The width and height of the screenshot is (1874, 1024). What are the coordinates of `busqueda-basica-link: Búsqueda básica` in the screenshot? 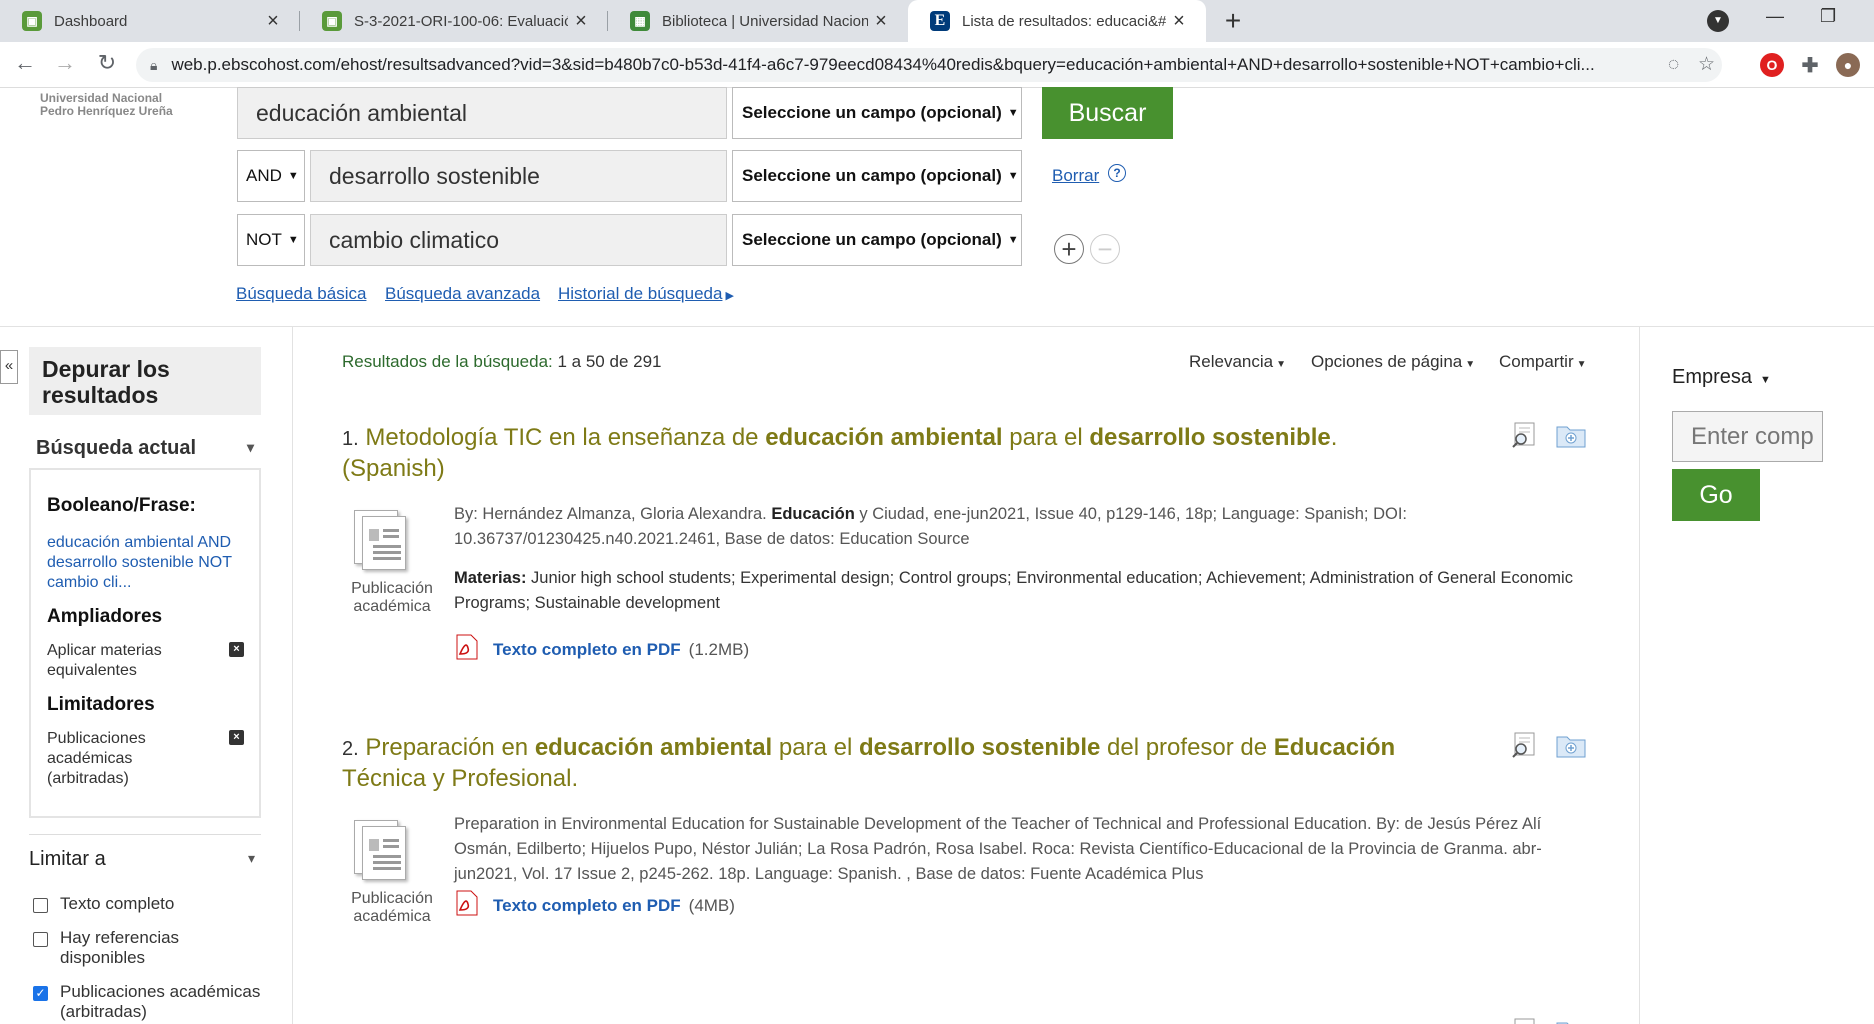 It's located at (301, 294).